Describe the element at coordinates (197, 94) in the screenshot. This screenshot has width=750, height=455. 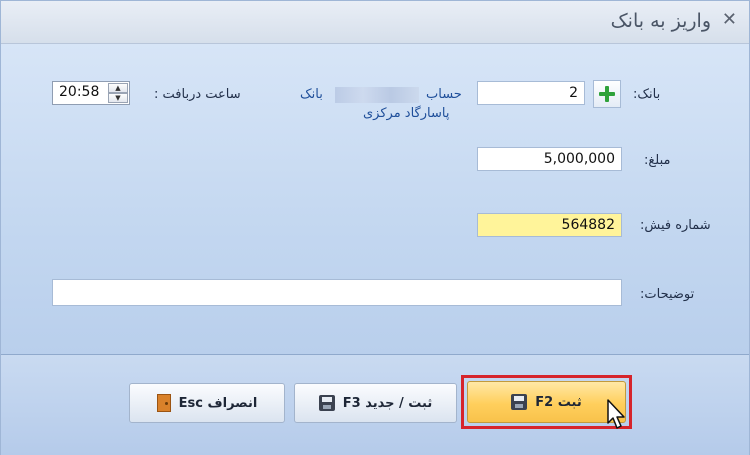
I see `receive-time-label: ساعت دربافت :` at that location.